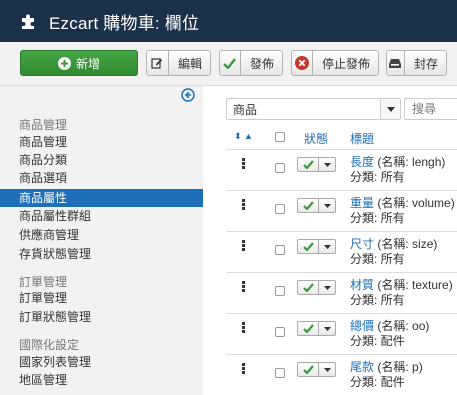 The image size is (457, 395). I want to click on app-header: Ezcart 購物車: 欄位, so click(228, 21).